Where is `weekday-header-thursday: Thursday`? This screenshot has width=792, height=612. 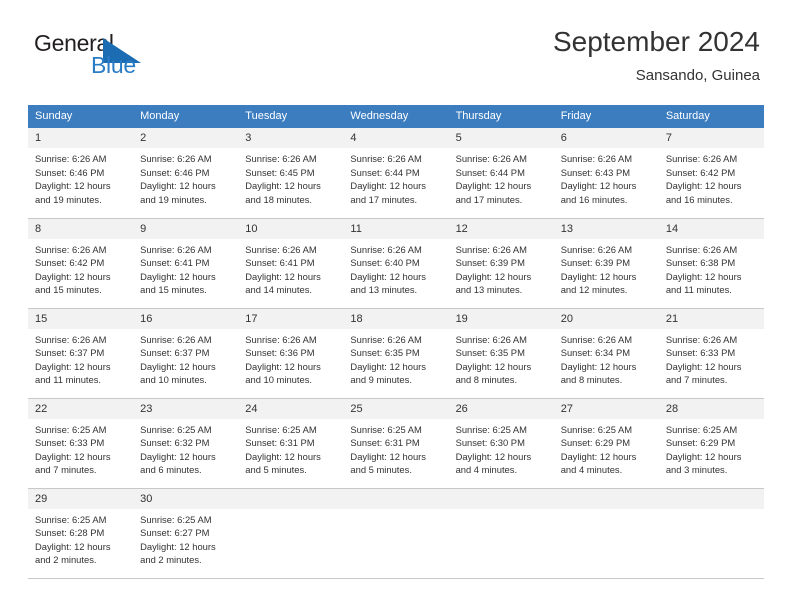 weekday-header-thursday: Thursday is located at coordinates (501, 116).